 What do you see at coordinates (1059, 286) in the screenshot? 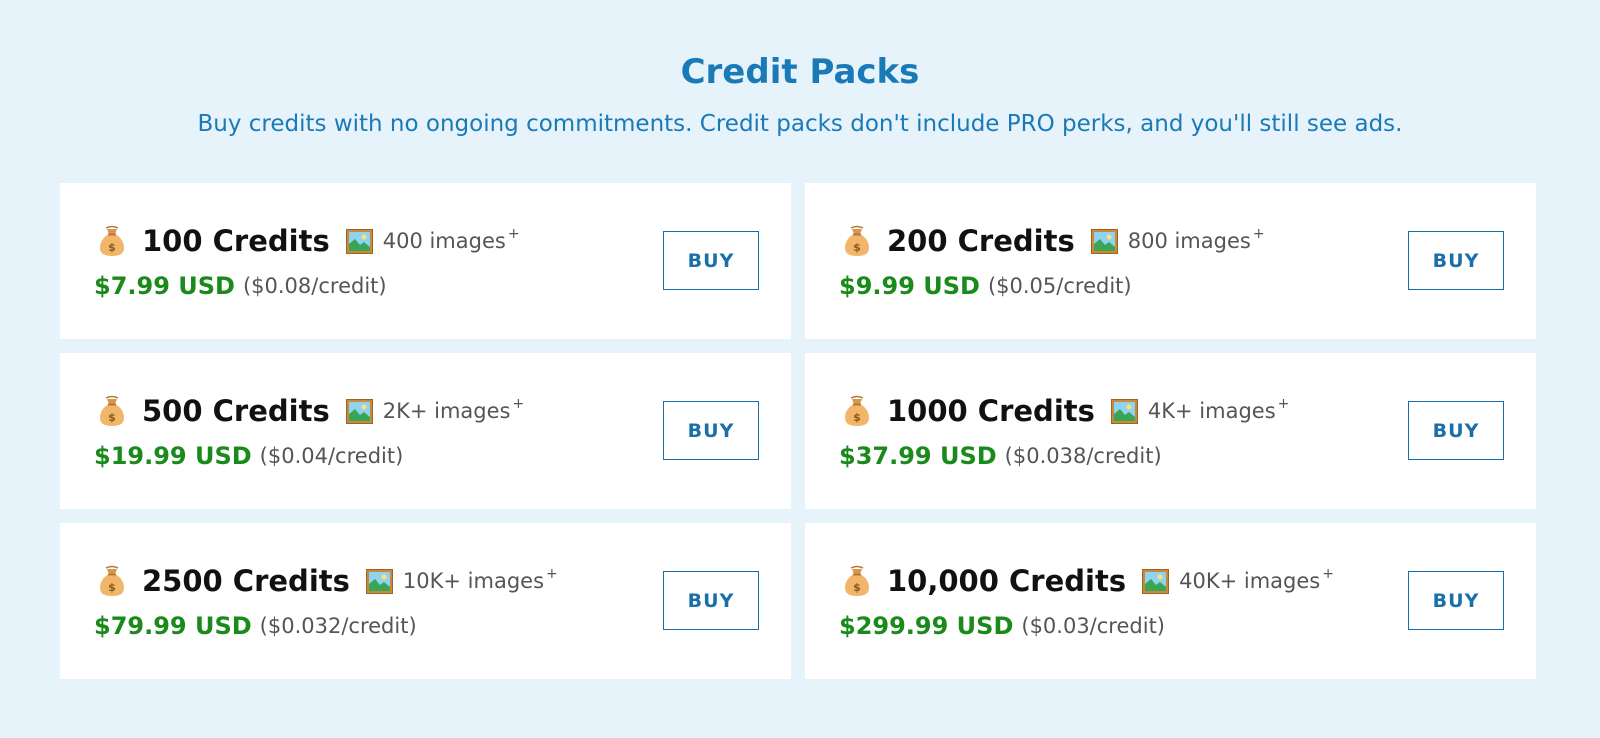
I see `pack-per-credit: ($0.05/credit)` at bounding box center [1059, 286].